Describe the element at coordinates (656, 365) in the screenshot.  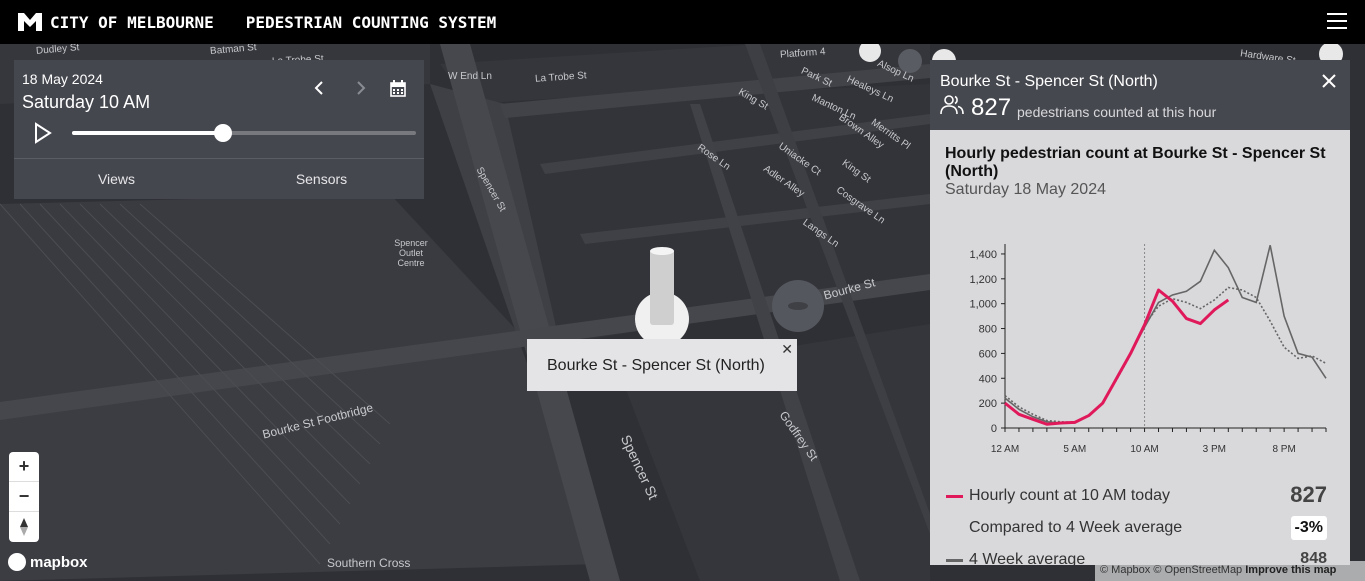
I see `sensor-tooltip-label: Bourke St - Spencer St (North)` at that location.